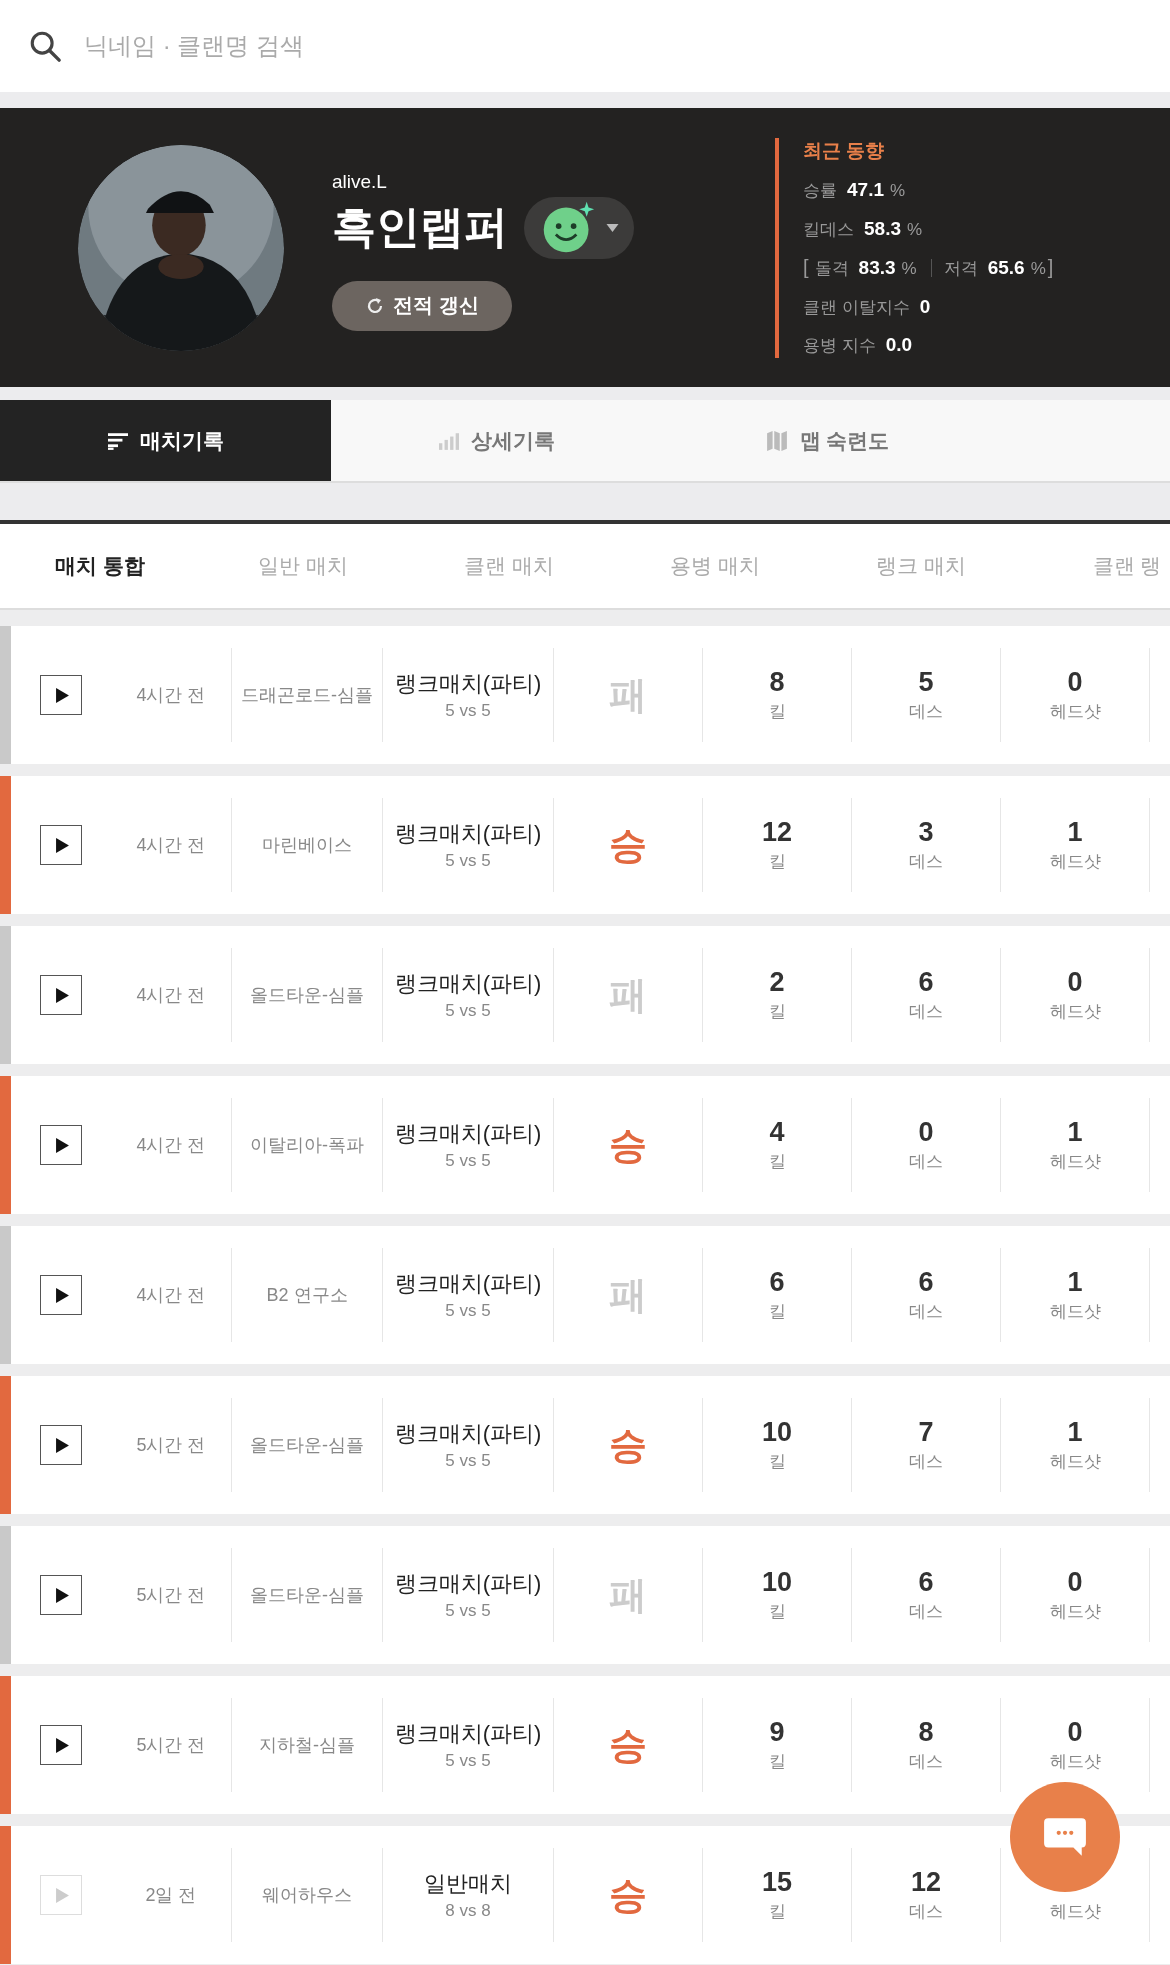 The width and height of the screenshot is (1170, 1965). What do you see at coordinates (820, 191) in the screenshot?
I see `stat-label: 승률` at bounding box center [820, 191].